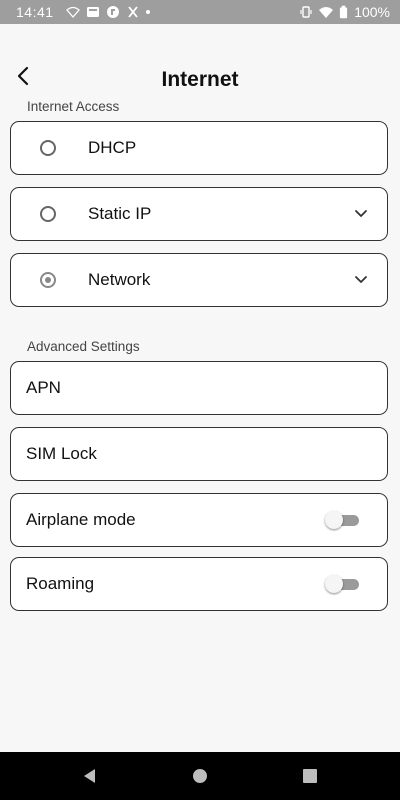 Image resolution: width=400 pixels, height=800 pixels. I want to click on status-left-icons, so click(107, 12).